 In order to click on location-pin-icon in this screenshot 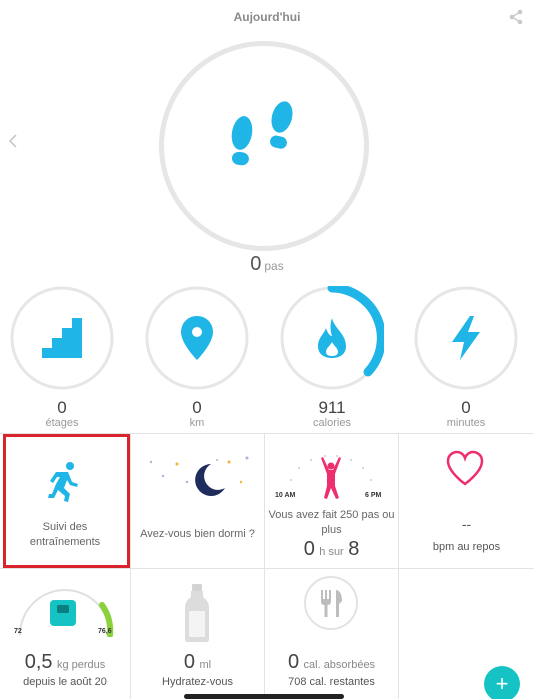, I will do `click(197, 338)`.